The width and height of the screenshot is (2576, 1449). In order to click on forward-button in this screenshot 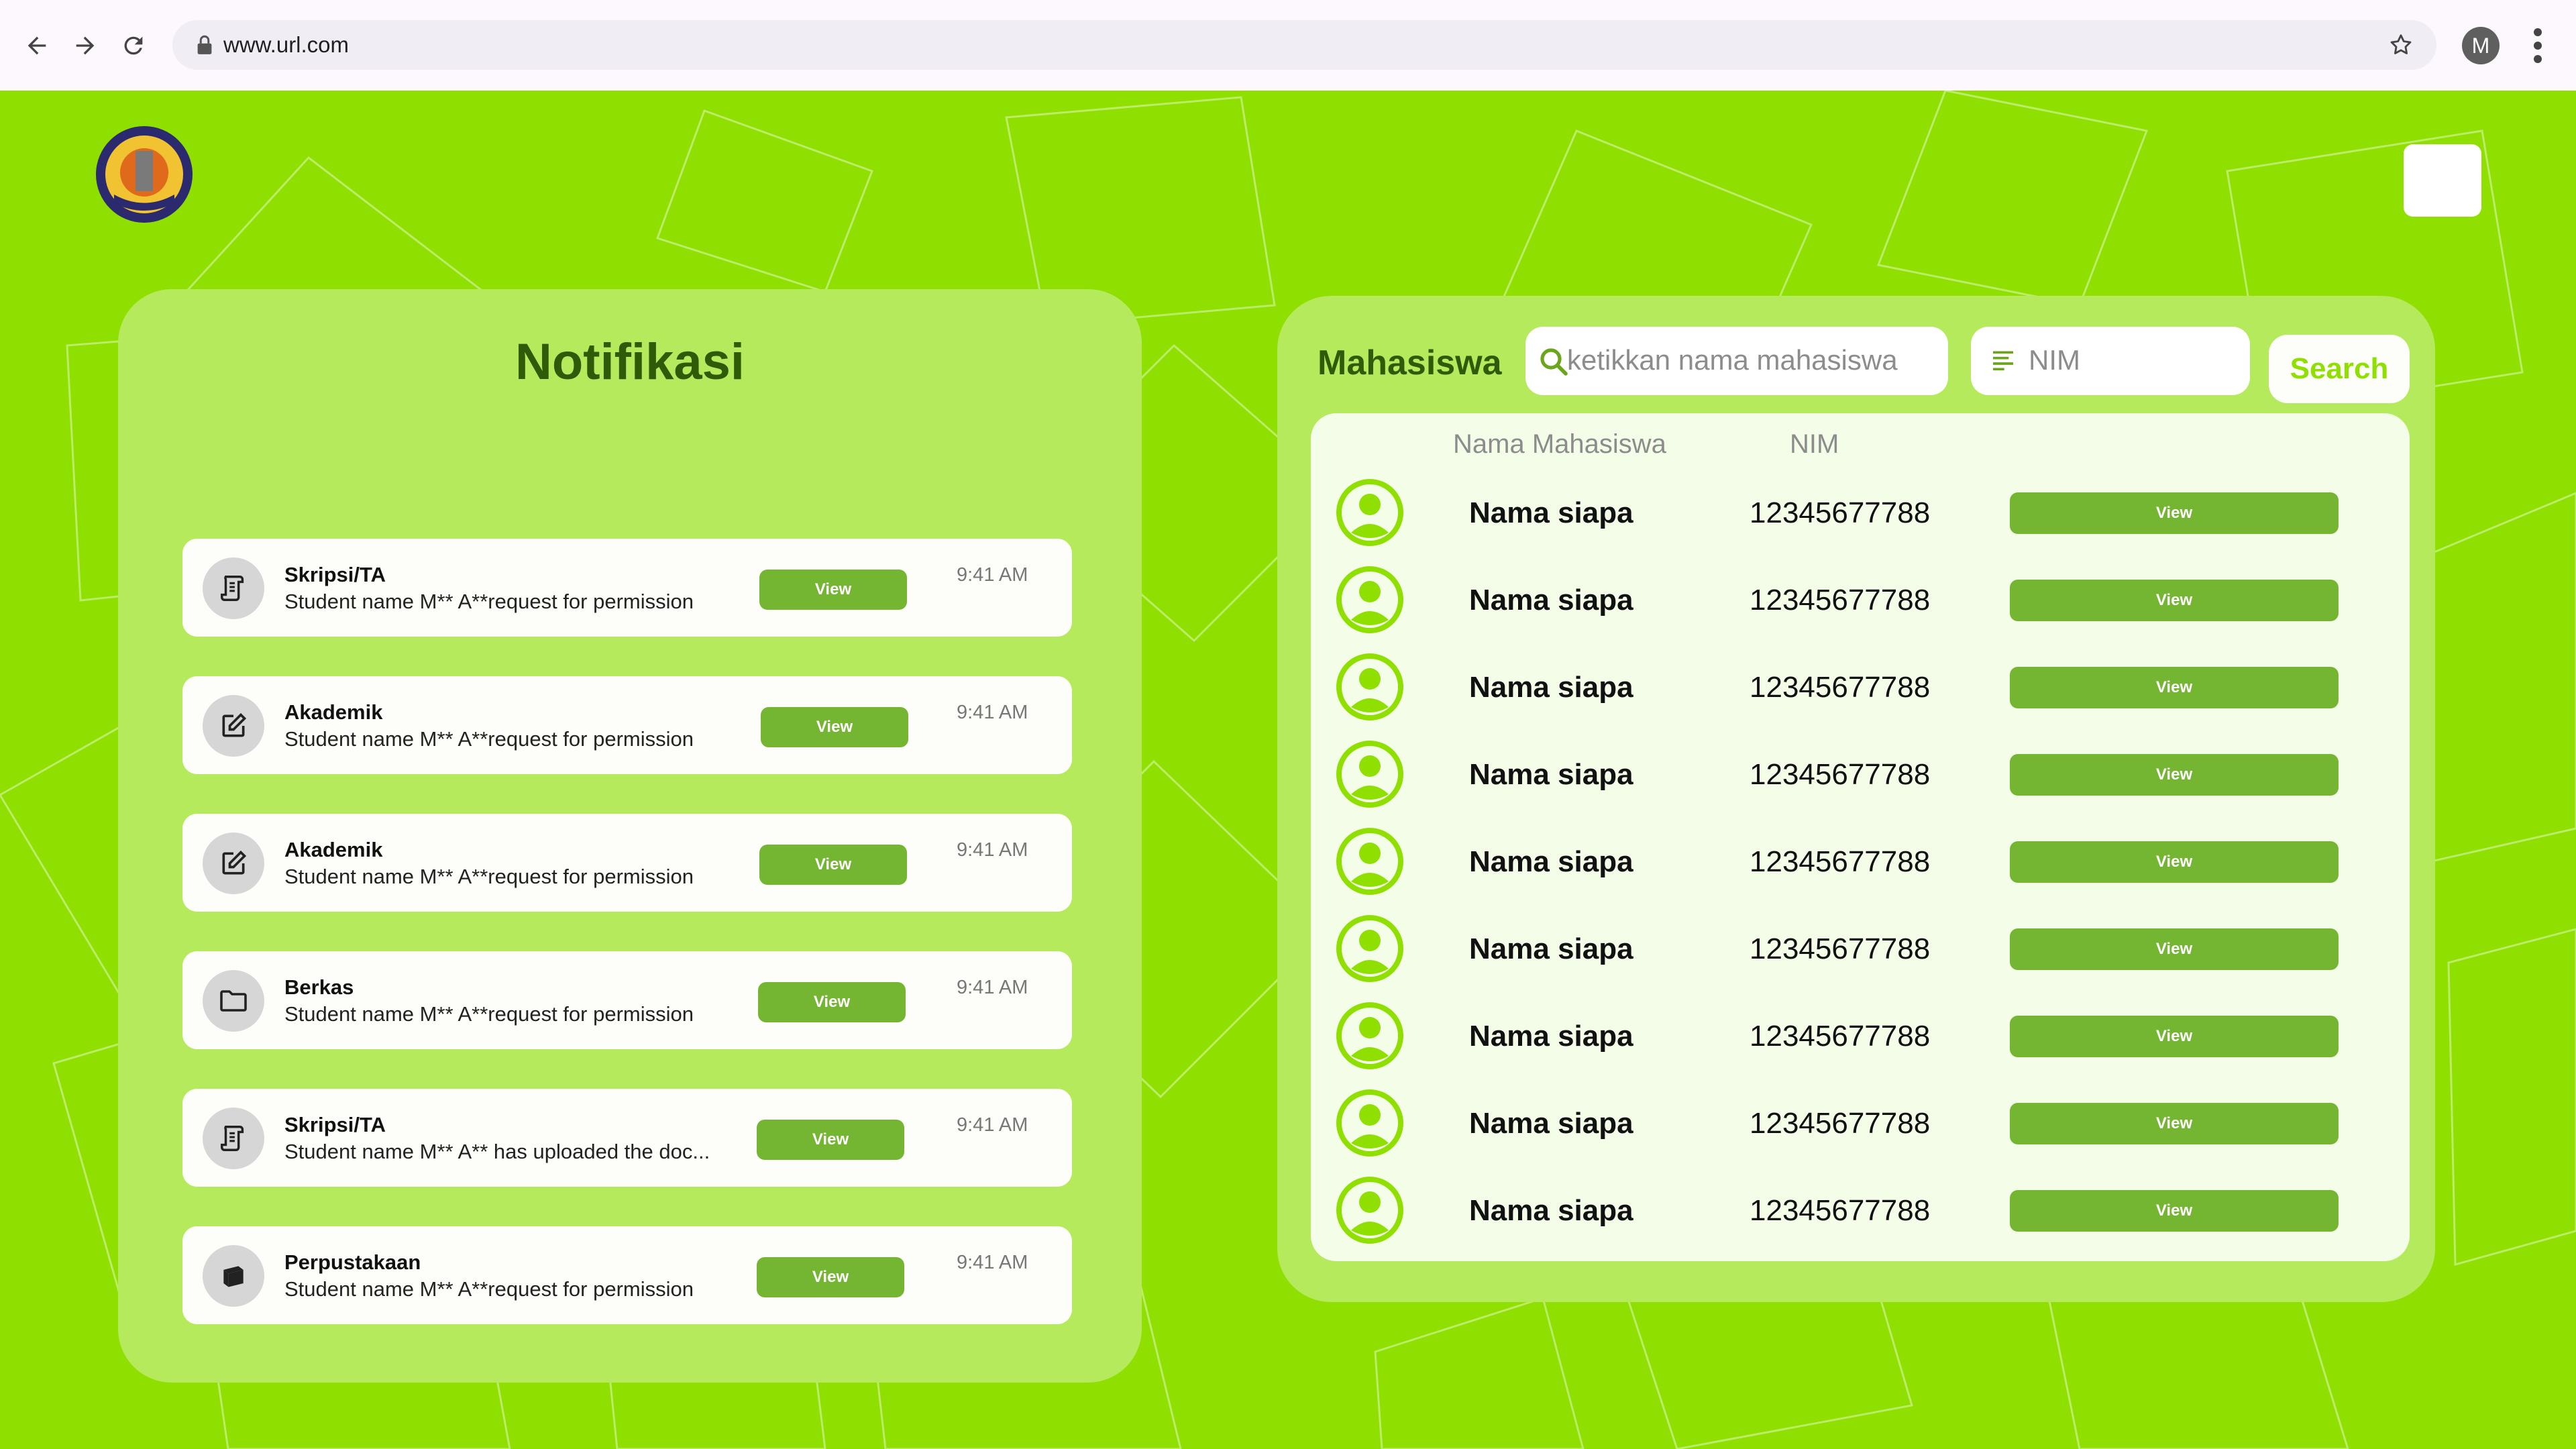, I will do `click(85, 45)`.